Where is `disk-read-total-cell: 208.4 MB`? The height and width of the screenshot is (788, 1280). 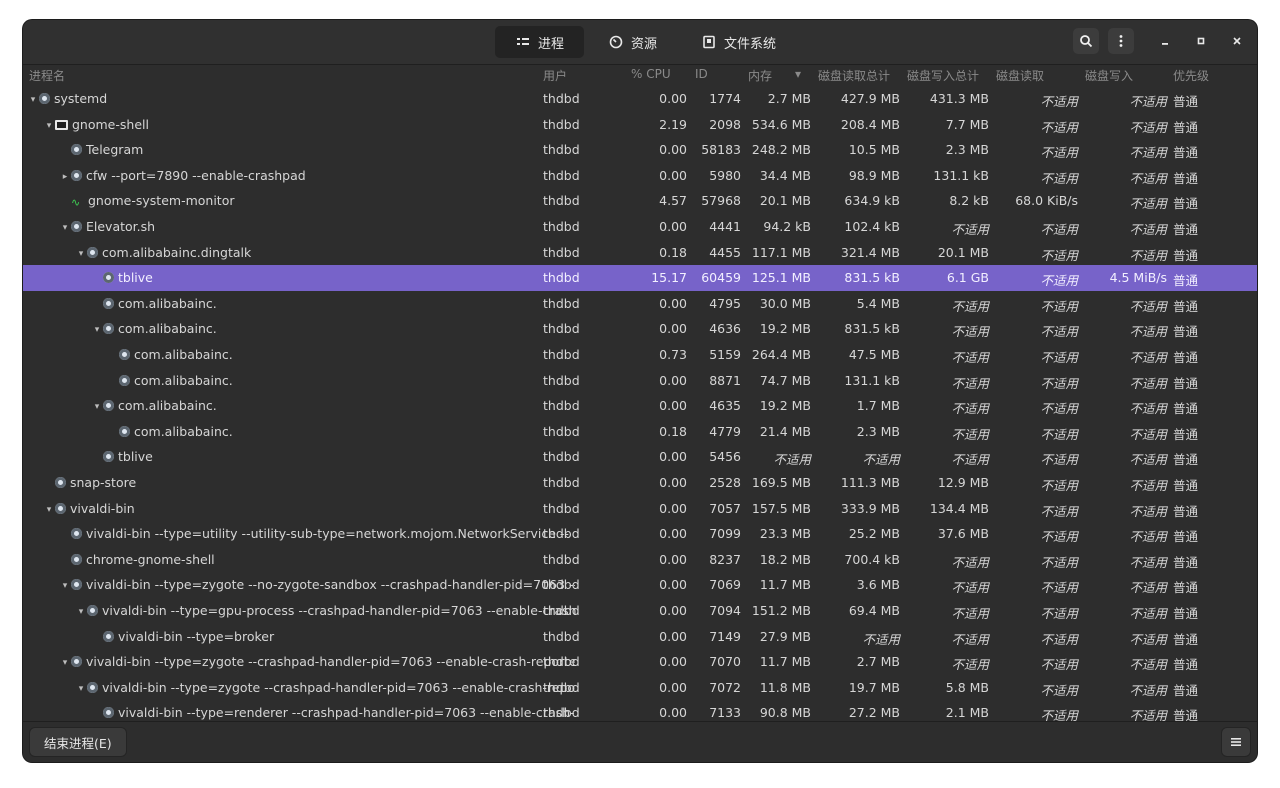
disk-read-total-cell: 208.4 MB is located at coordinates (870, 124).